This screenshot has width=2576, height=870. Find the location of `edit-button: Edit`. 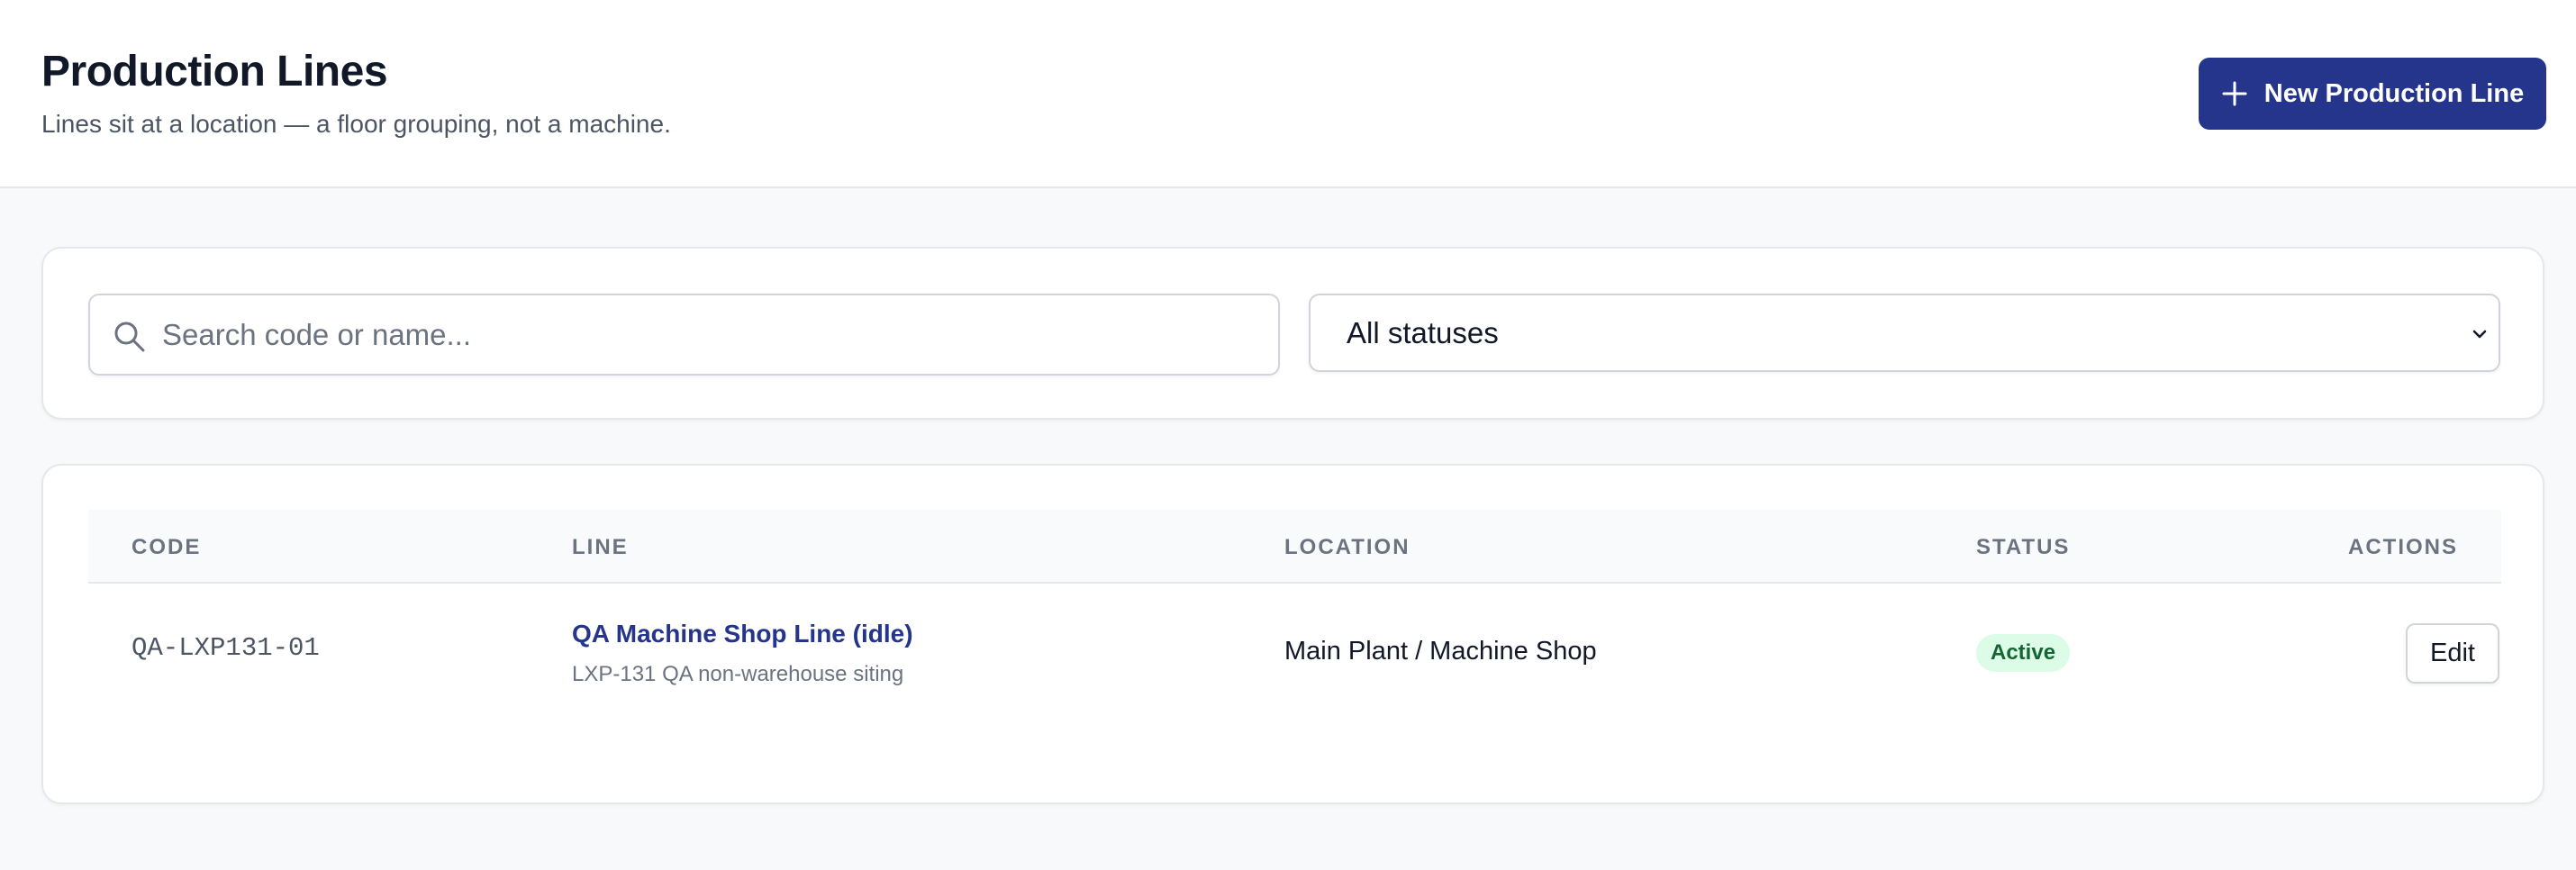

edit-button: Edit is located at coordinates (2452, 653).